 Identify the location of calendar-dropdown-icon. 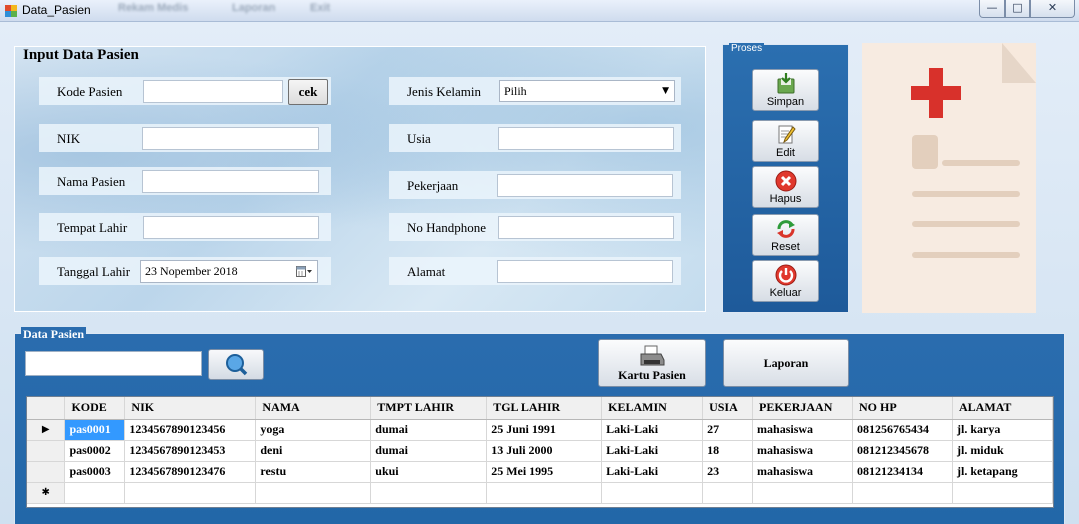
(304, 272).